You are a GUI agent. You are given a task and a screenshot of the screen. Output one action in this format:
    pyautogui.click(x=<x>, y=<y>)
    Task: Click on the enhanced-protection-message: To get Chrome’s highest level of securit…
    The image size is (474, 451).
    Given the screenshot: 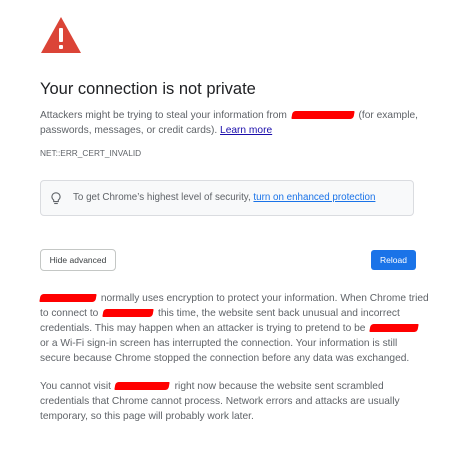 What is the action you would take?
    pyautogui.click(x=224, y=197)
    